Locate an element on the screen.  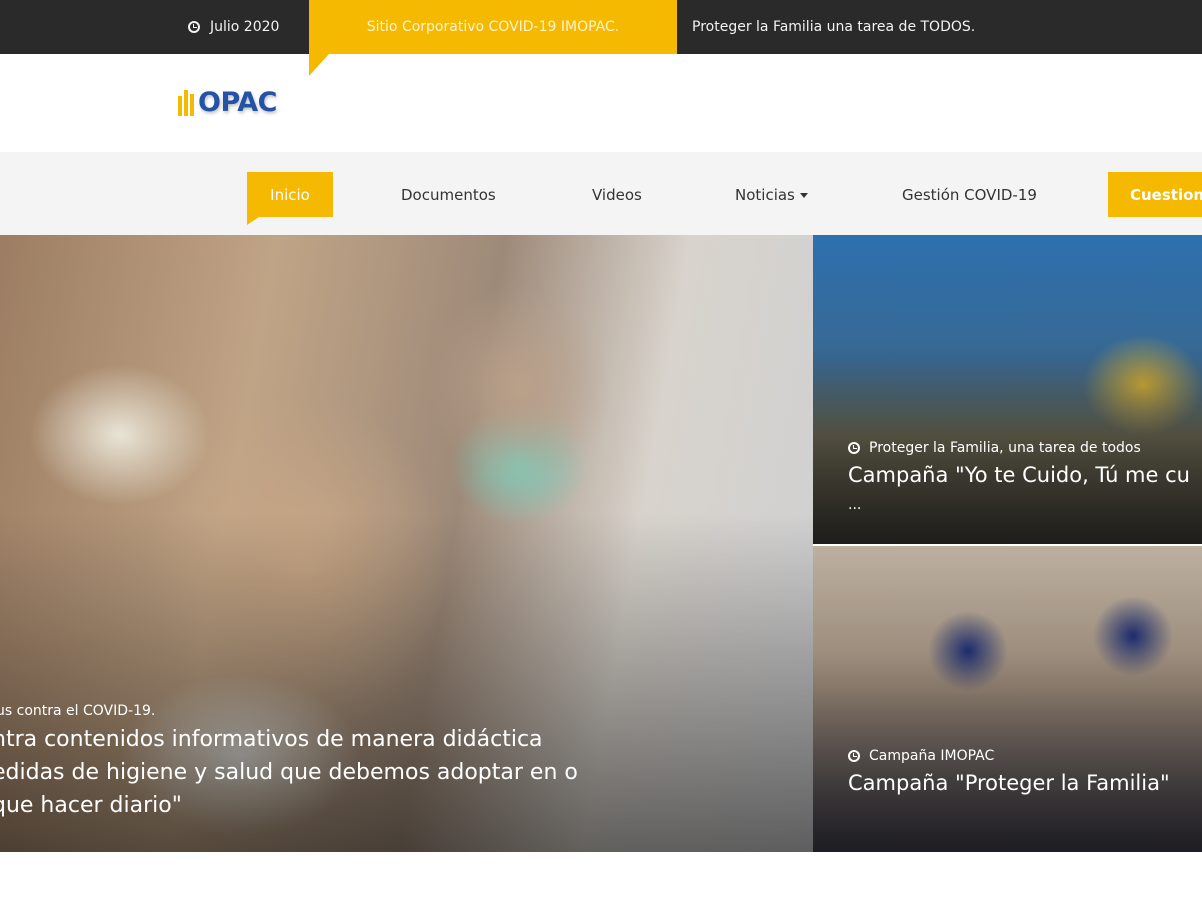
card-meta: Proteger la Familia, una tarea de todos is located at coordinates (994, 448).